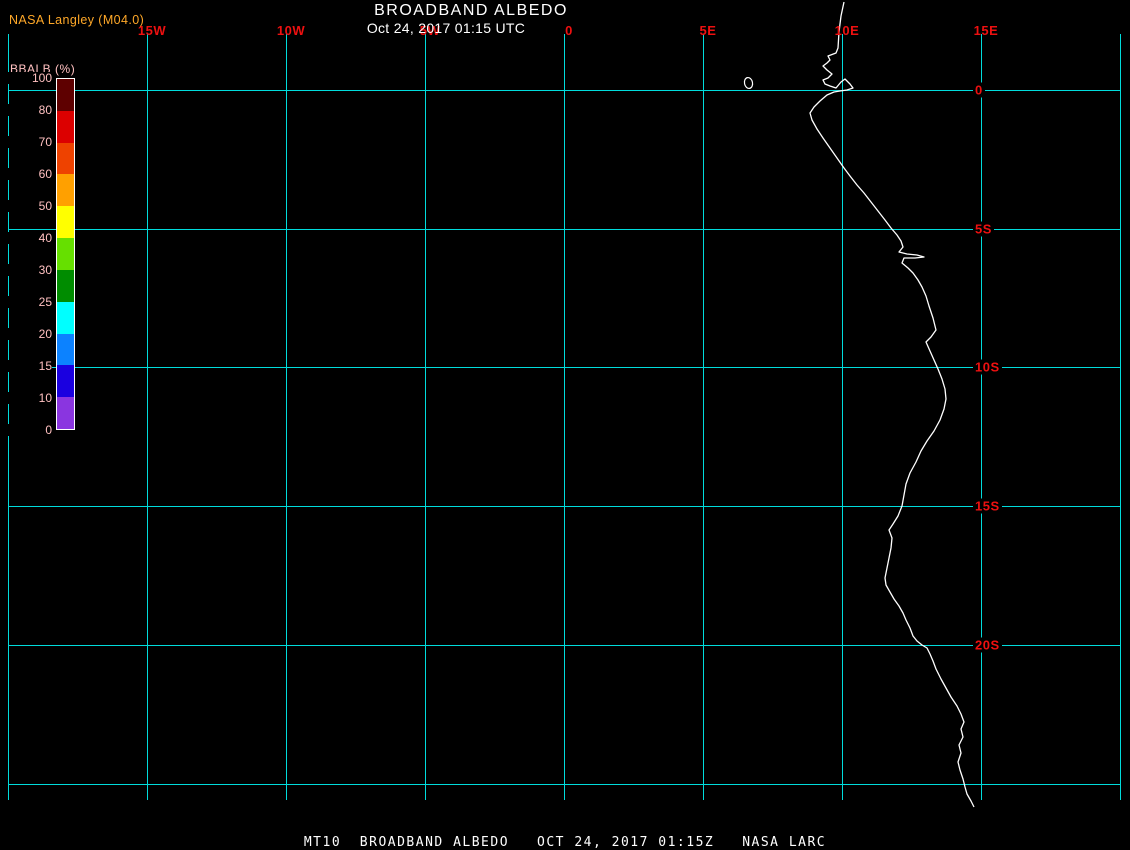  I want to click on colorbar-tick-25: 25, so click(26, 302).